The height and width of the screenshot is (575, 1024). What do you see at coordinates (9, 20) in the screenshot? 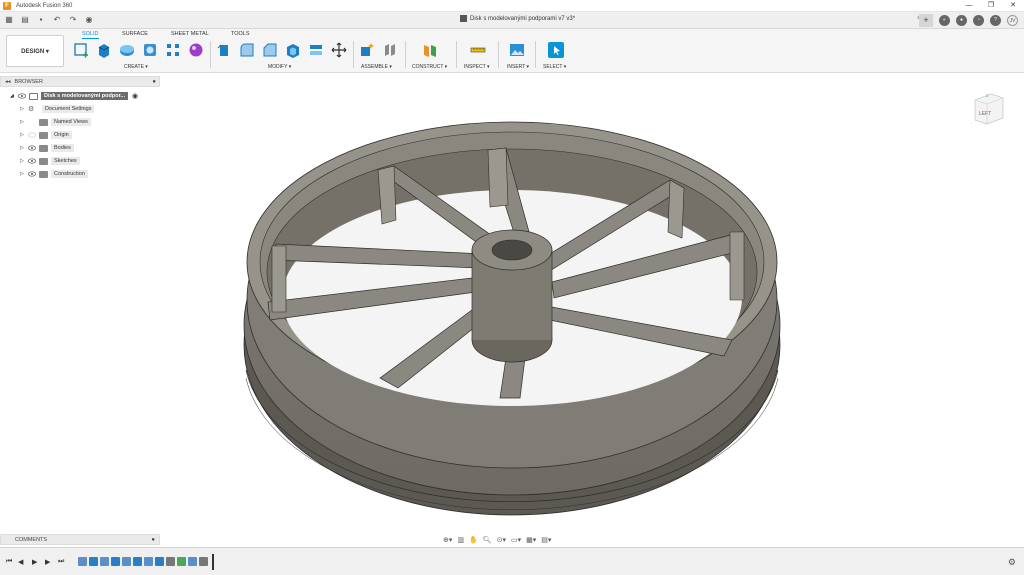
I see `grid-menu-icon: ▦` at bounding box center [9, 20].